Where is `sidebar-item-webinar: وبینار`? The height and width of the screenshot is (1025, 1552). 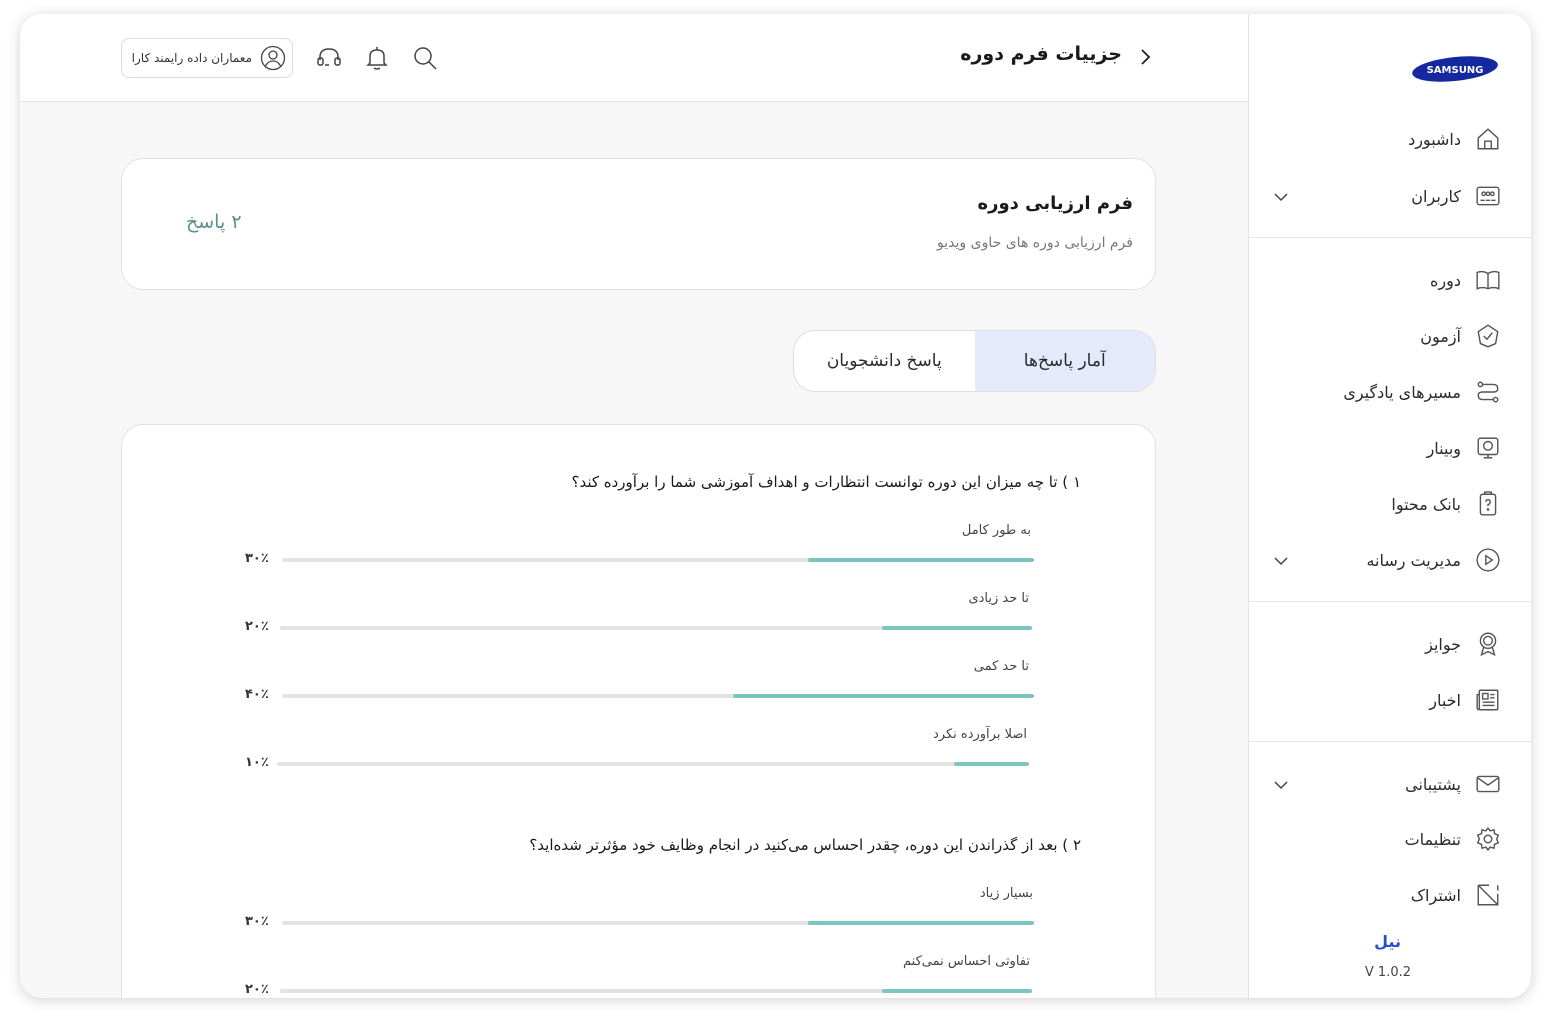 sidebar-item-webinar: وبینار is located at coordinates (1389, 448).